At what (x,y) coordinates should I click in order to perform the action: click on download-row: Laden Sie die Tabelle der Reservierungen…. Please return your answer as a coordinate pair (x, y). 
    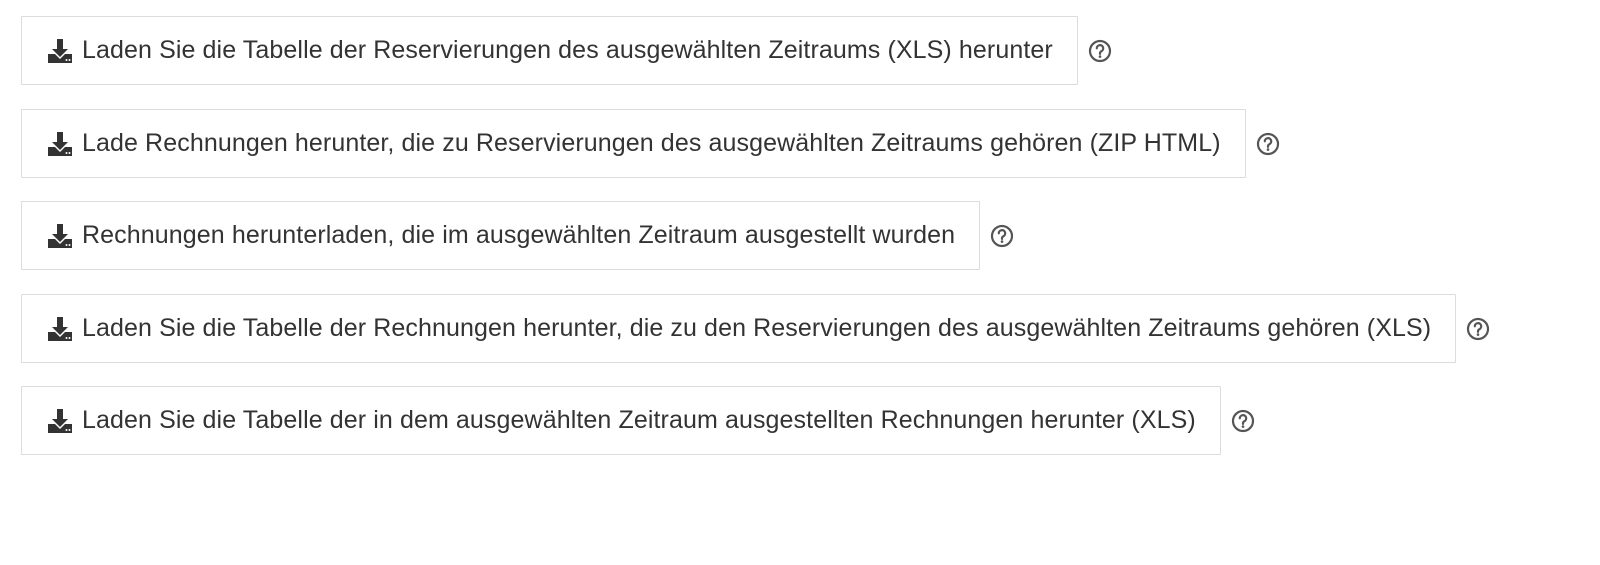
    Looking at the image, I should click on (567, 50).